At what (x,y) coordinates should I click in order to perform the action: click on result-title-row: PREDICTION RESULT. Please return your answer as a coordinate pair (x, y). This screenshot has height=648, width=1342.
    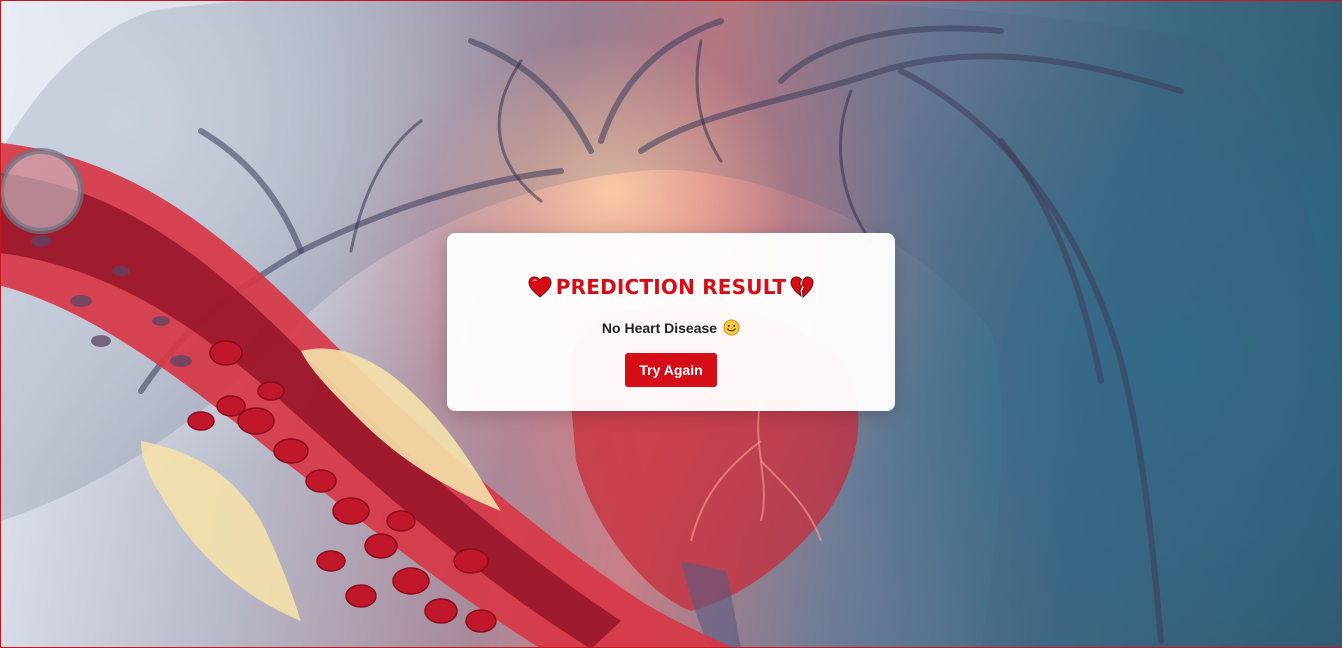
    Looking at the image, I should click on (671, 287).